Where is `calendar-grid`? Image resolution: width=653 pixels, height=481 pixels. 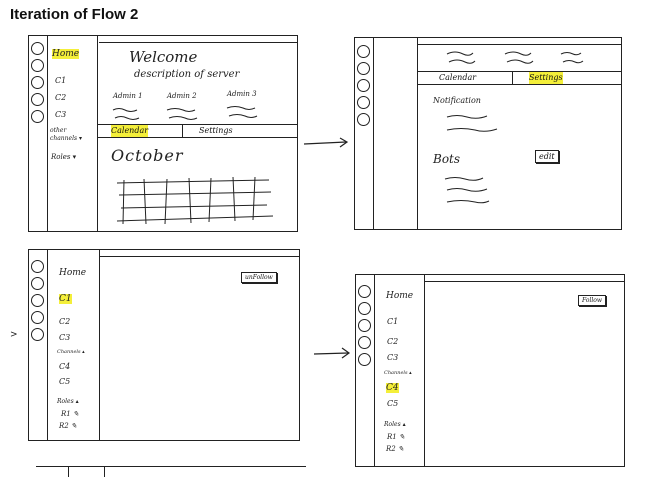
calendar-grid is located at coordinates (195, 200).